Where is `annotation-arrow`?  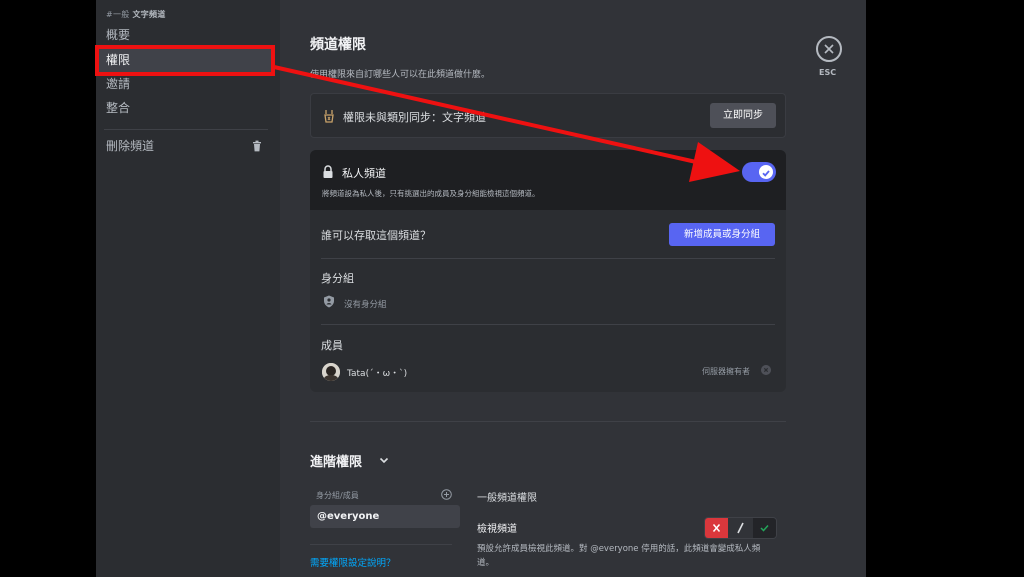 annotation-arrow is located at coordinates (506, 123).